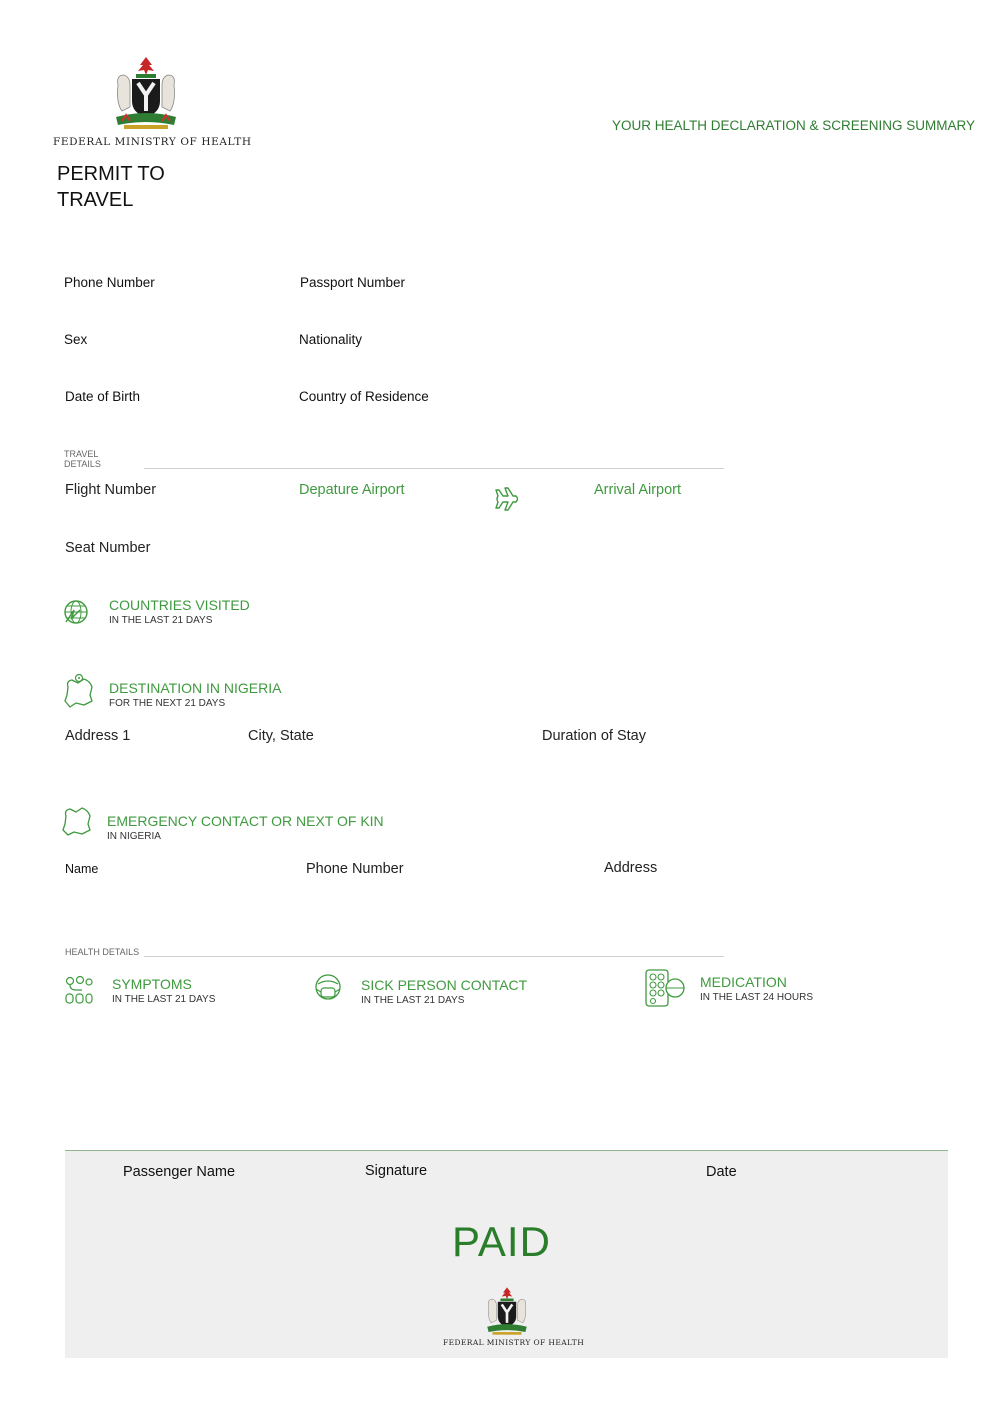  What do you see at coordinates (756, 997) in the screenshot?
I see `medication-subtitle: IN THE LAST 24 HOURS` at bounding box center [756, 997].